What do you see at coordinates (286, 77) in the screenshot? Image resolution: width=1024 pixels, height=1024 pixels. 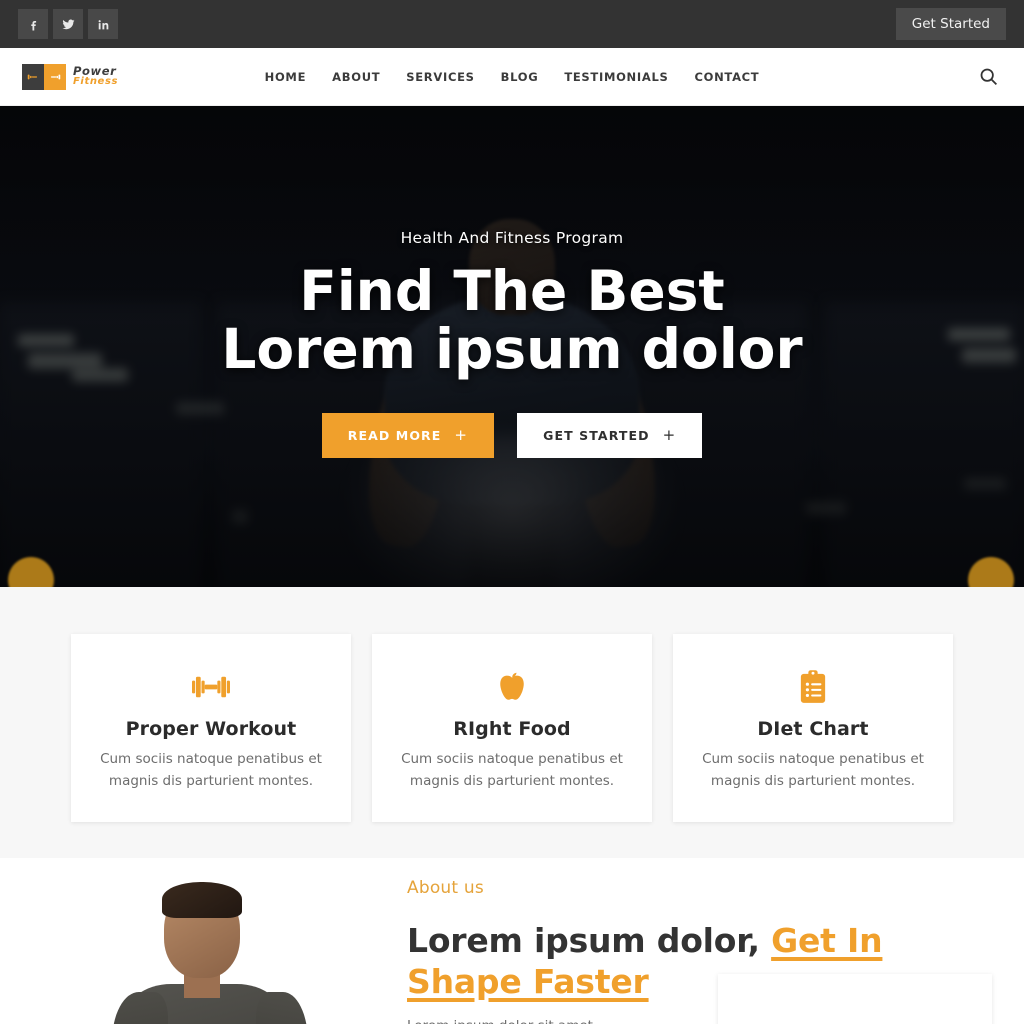 I see `nav-item-home: HOME` at bounding box center [286, 77].